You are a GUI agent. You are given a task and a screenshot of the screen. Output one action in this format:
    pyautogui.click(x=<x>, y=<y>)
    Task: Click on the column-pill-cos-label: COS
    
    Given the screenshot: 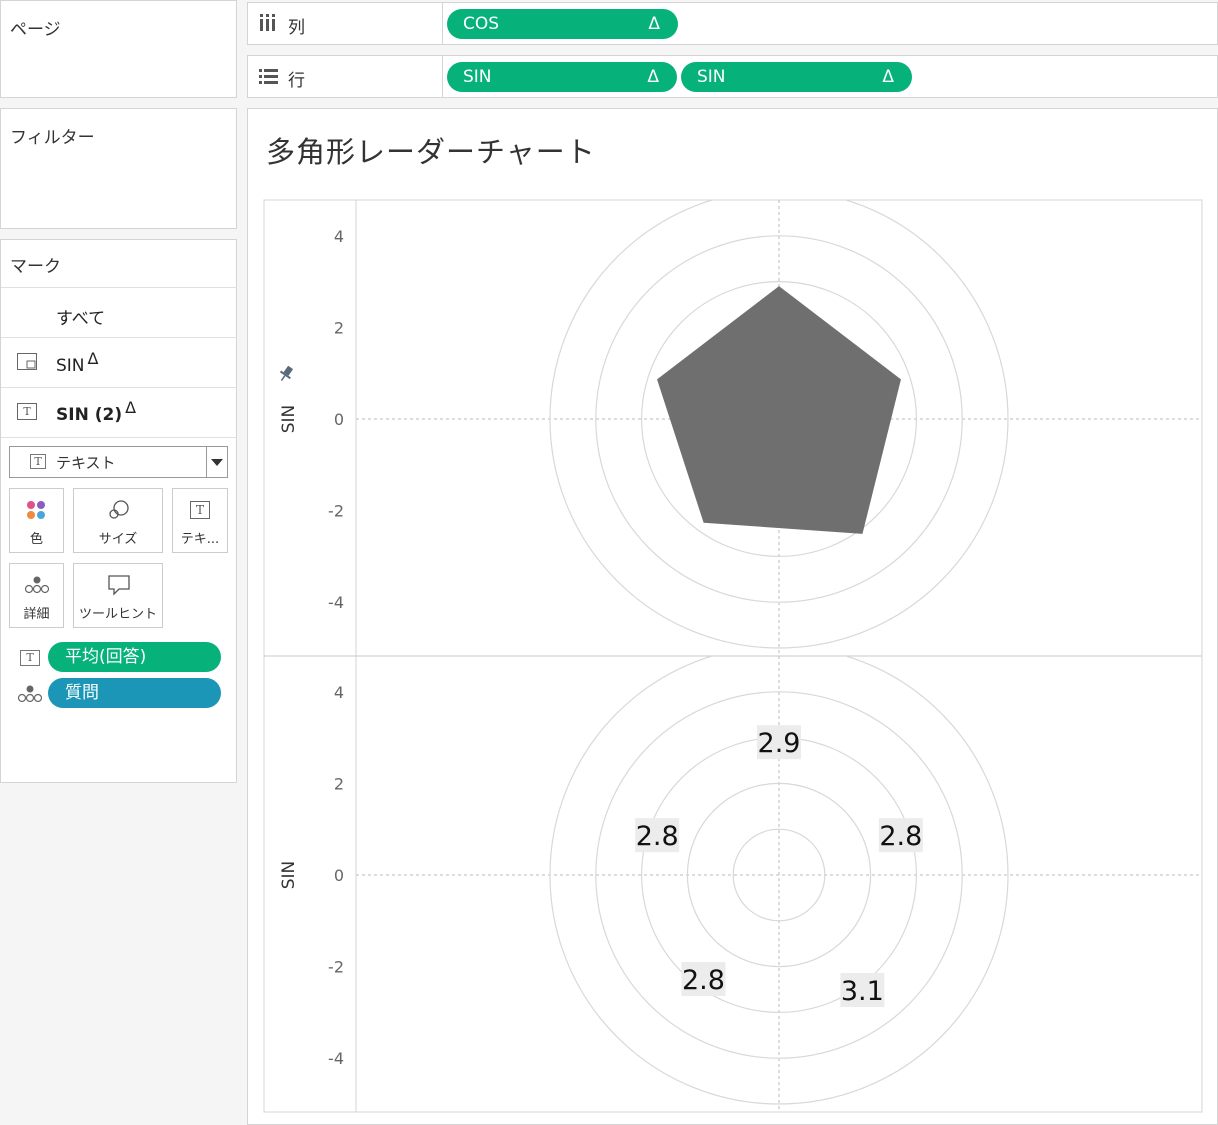 What is the action you would take?
    pyautogui.click(x=481, y=24)
    